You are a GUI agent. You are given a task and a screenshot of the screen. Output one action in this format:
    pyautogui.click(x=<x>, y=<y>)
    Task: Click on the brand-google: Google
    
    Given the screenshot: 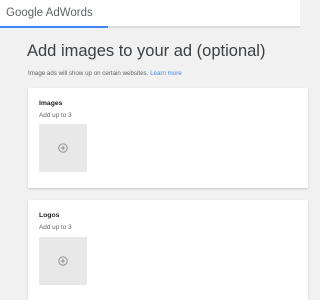 What is the action you would take?
    pyautogui.click(x=25, y=13)
    